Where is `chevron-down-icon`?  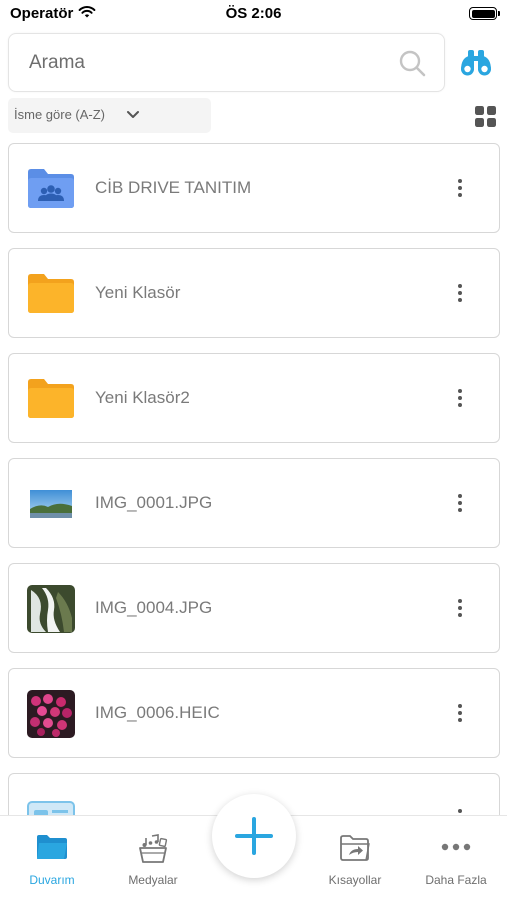
chevron-down-icon is located at coordinates (133, 114).